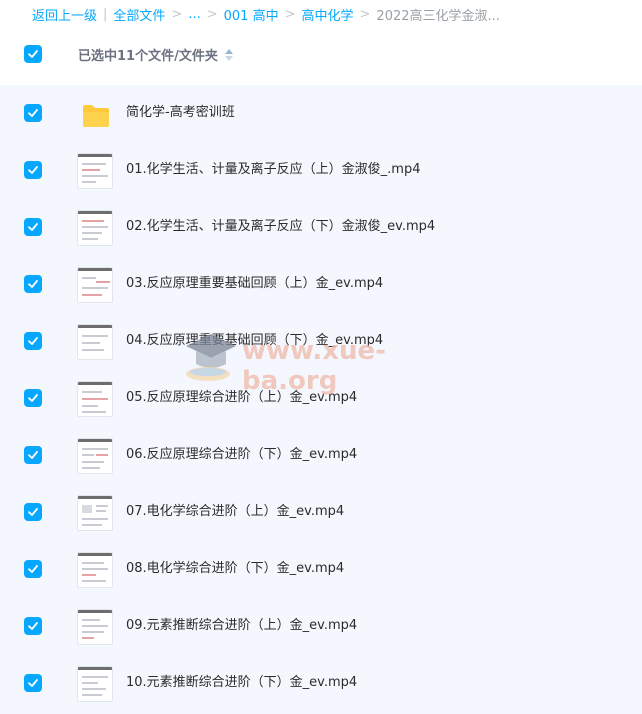 This screenshot has height=714, width=642. I want to click on file-name: 06.反应原理综合进阶（下）金_ev.mp4, so click(241, 455).